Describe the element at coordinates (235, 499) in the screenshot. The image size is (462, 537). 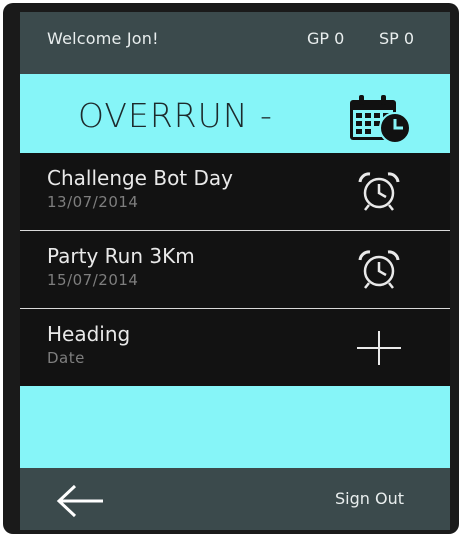
I see `bottom-bar: Sign Out` at that location.